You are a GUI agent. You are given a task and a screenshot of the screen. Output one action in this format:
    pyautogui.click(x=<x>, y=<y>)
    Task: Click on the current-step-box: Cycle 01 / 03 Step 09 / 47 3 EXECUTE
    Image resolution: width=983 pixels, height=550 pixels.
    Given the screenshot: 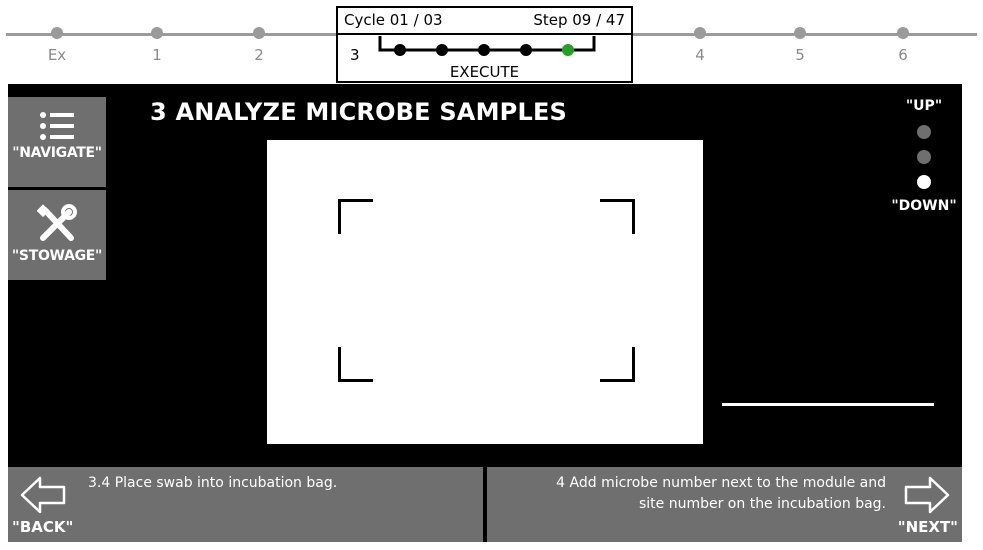 What is the action you would take?
    pyautogui.click(x=484, y=44)
    